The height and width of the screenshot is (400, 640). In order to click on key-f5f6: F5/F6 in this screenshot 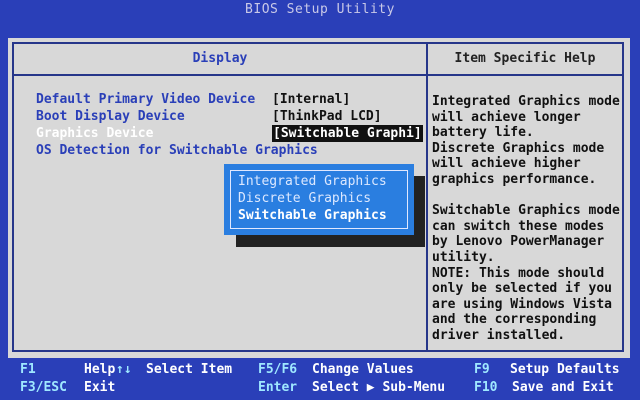, I will do `click(278, 369)`.